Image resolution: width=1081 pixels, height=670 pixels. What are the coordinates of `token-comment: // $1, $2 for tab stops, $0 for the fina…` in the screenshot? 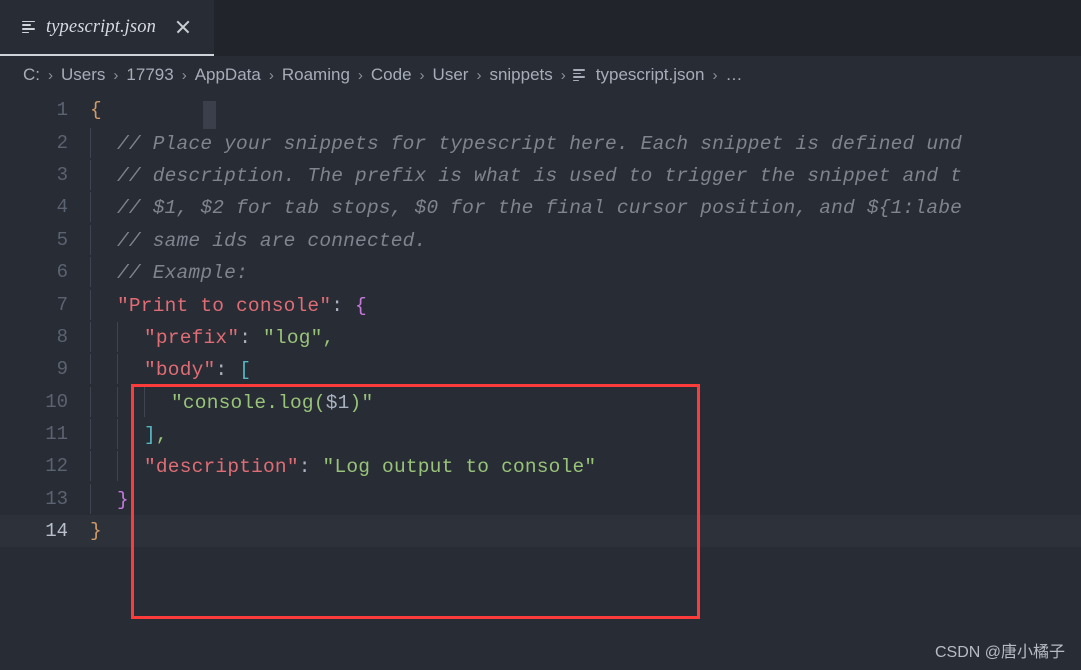 It's located at (540, 208).